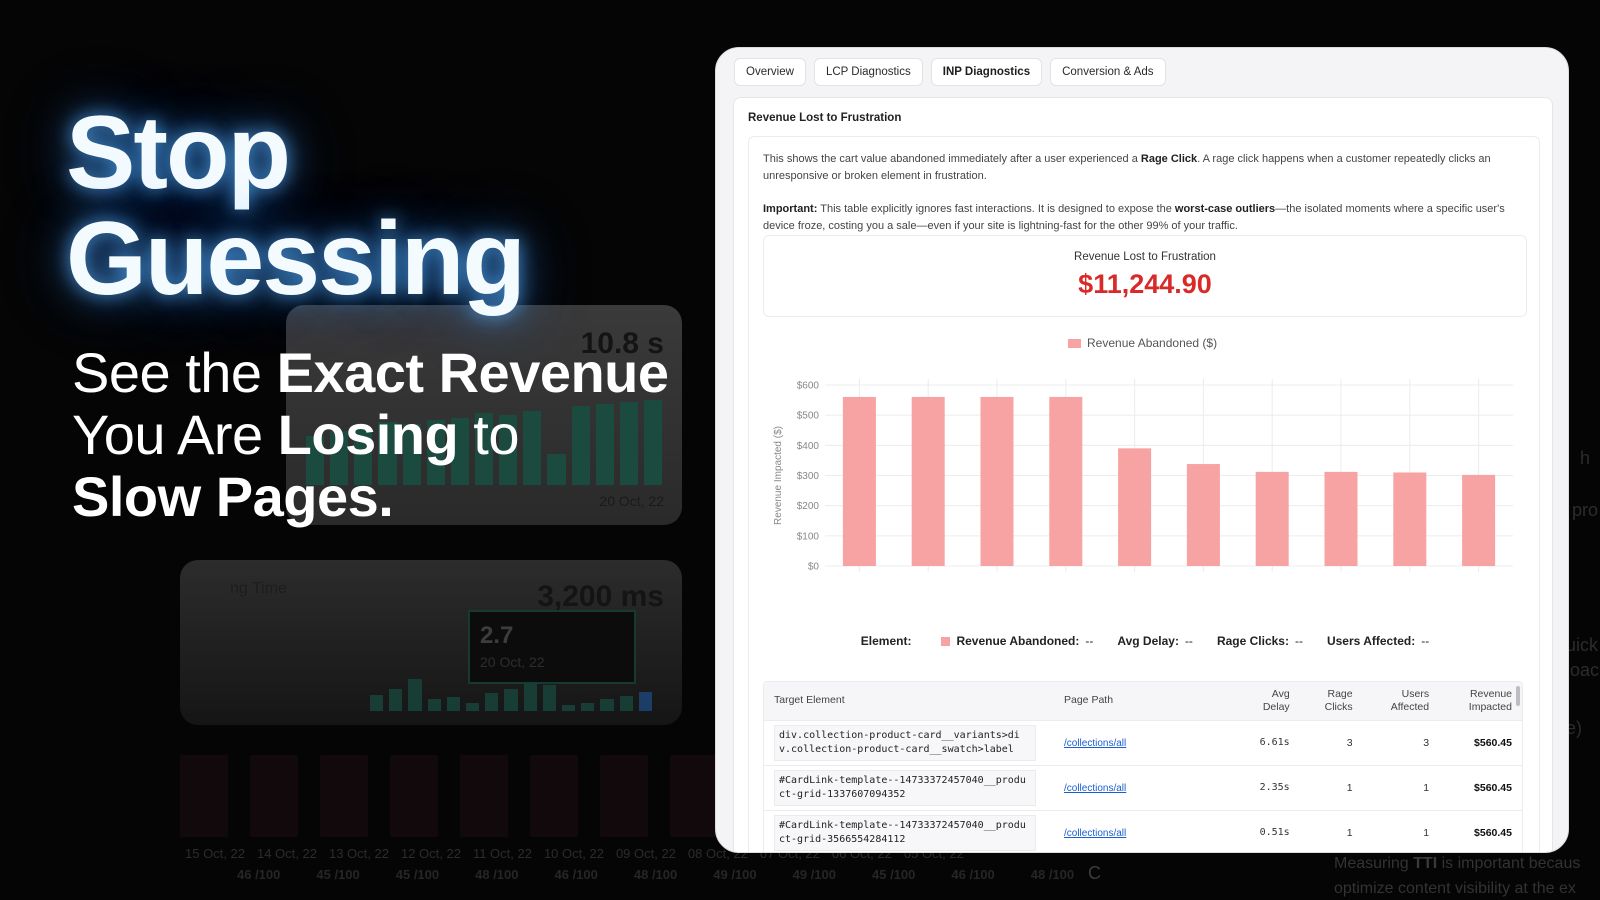 The image size is (1600, 900). I want to click on hero-title-line-1: Stop, so click(178, 153).